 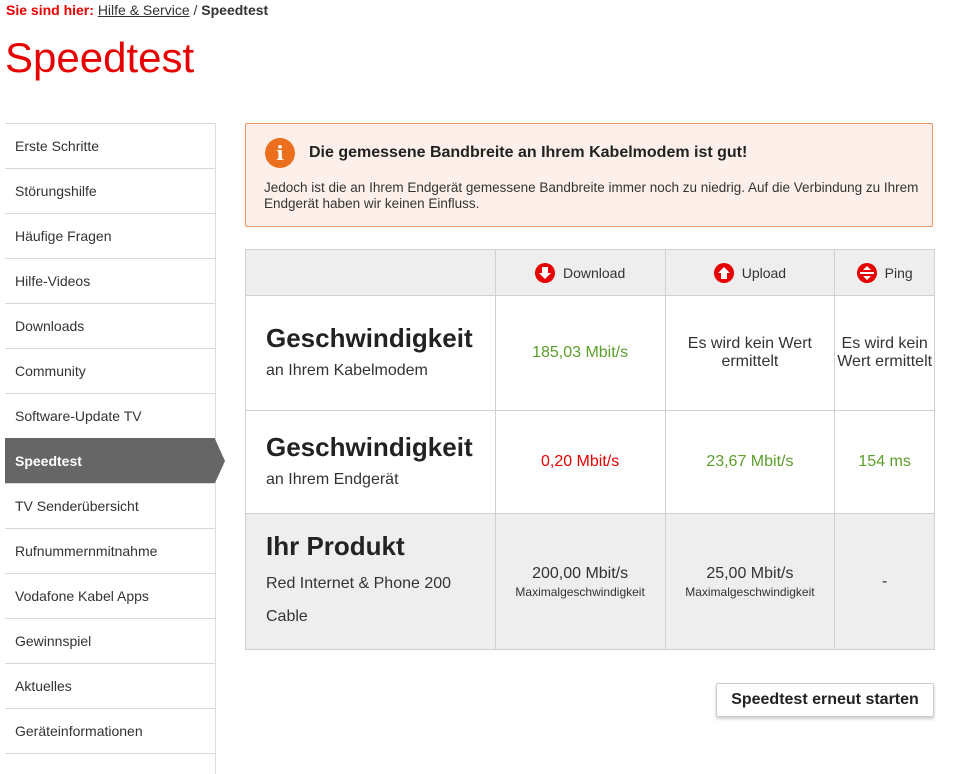 What do you see at coordinates (110, 731) in the screenshot?
I see `sidebar-item-geraeteinformationen: Geräteinformationen` at bounding box center [110, 731].